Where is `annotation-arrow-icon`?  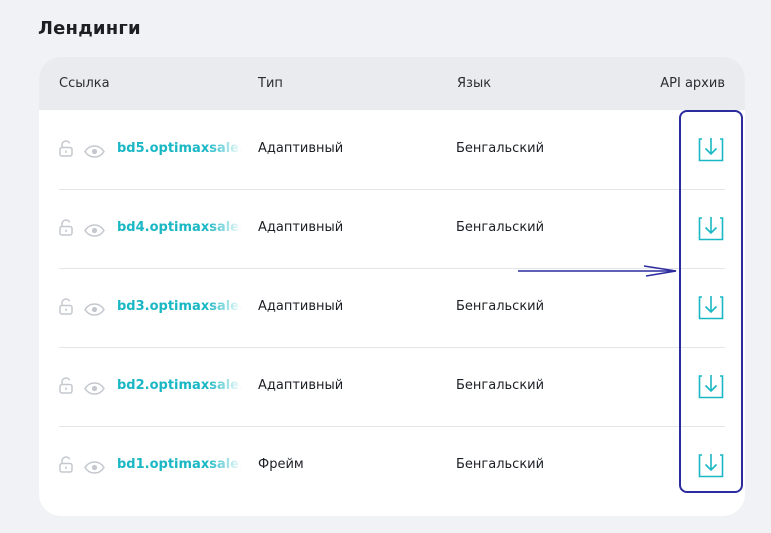
annotation-arrow-icon is located at coordinates (597, 271).